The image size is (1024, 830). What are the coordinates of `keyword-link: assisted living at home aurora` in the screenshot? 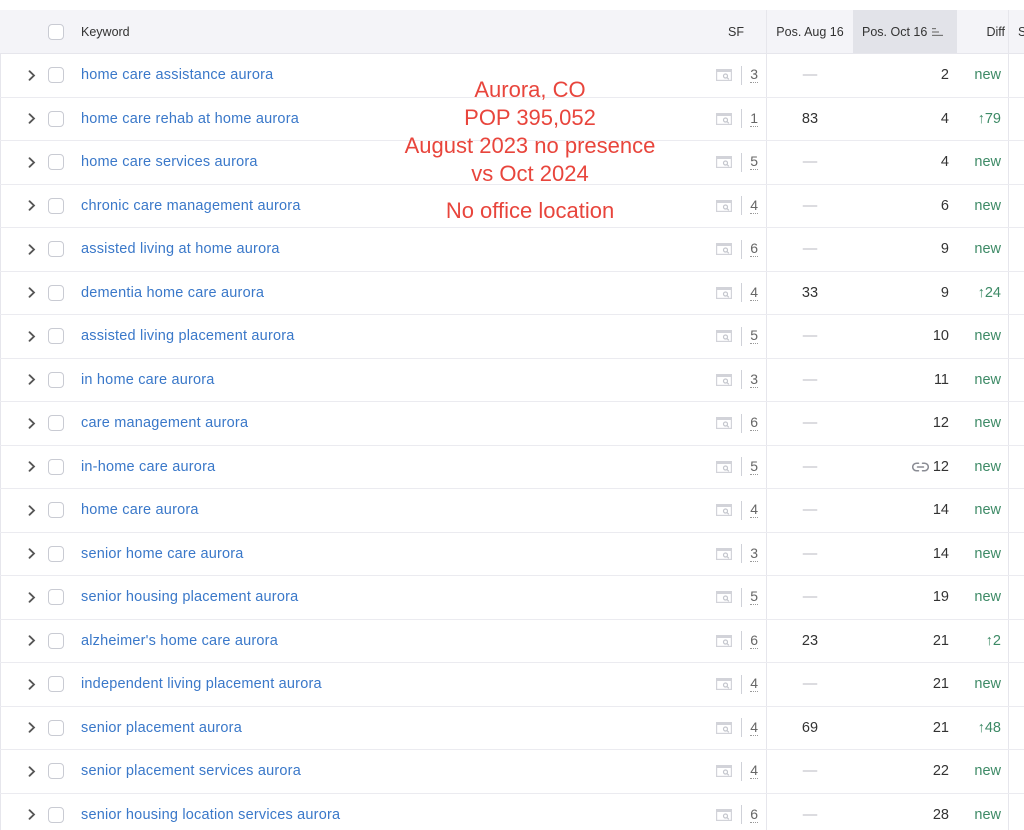 It's located at (180, 249).